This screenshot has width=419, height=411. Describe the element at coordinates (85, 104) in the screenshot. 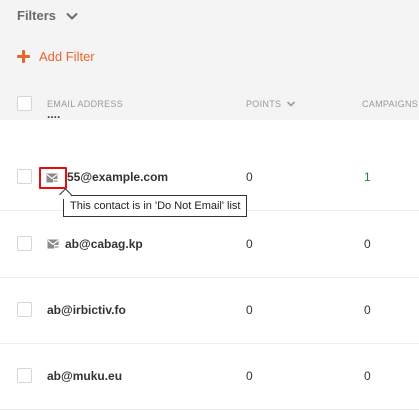

I see `column-header-email: EMAIL ADDRESS` at that location.